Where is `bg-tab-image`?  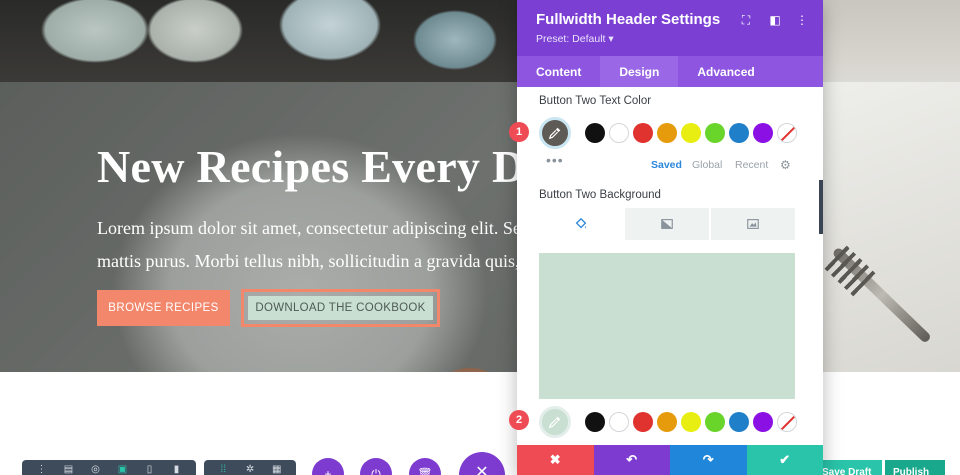 bg-tab-image is located at coordinates (753, 224).